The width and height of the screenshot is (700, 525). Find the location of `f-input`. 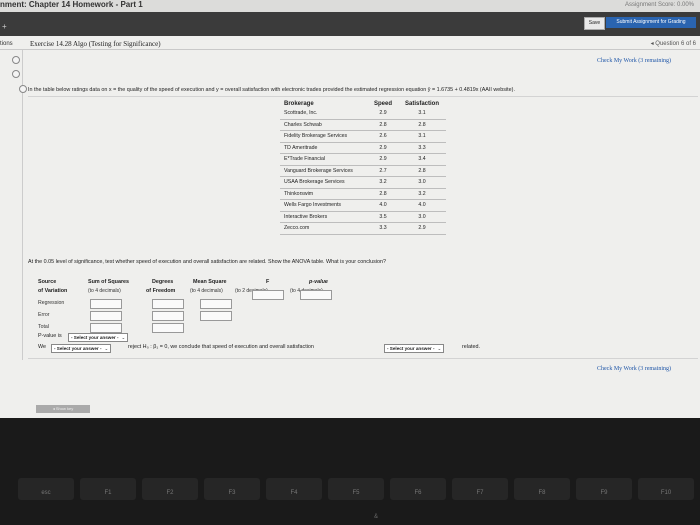

f-input is located at coordinates (268, 295).